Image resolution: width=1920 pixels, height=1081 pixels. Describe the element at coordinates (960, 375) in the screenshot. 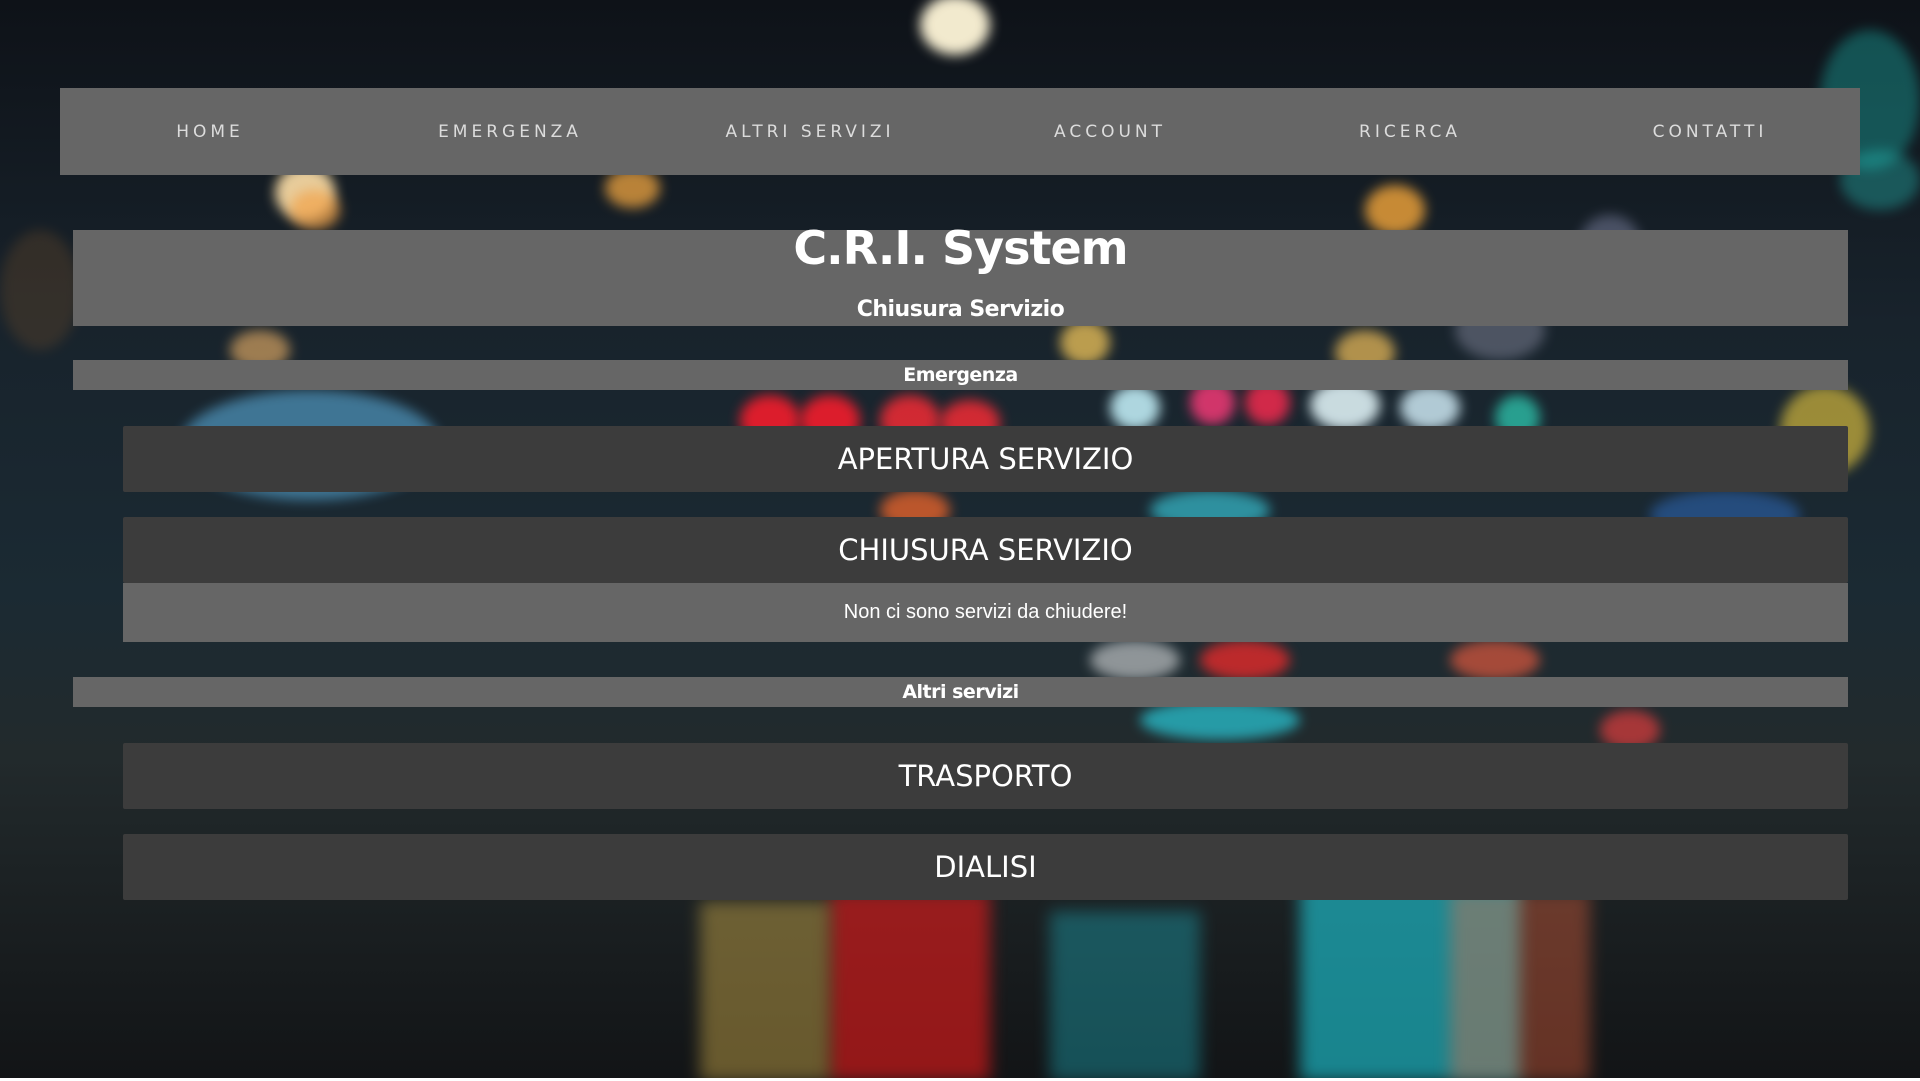

I see `section-heading-emergenza: Emergenza` at that location.